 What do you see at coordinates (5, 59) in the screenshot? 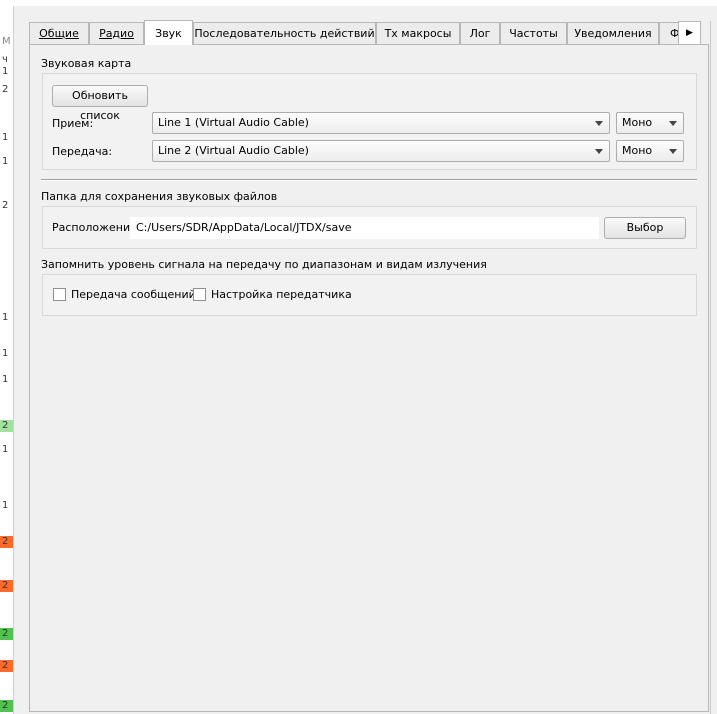
I see `background-window-text: ч` at bounding box center [5, 59].